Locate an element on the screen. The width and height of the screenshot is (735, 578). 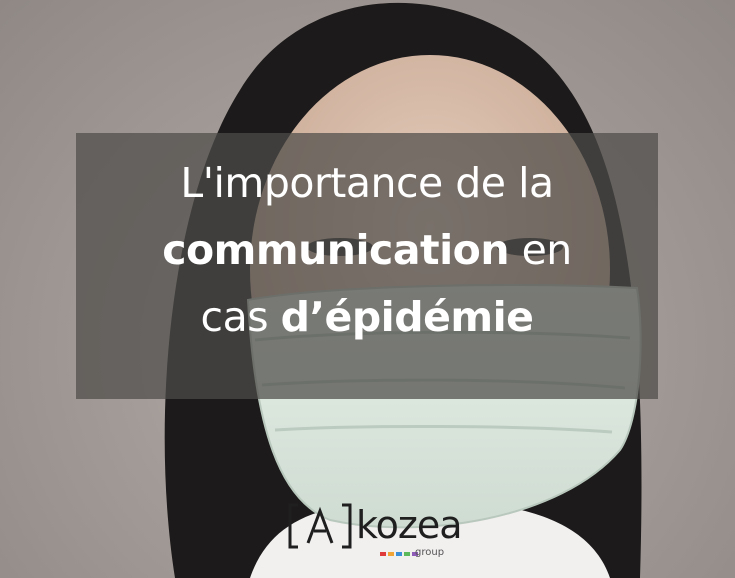
headline-line-1: L'importance de la is located at coordinates (367, 183).